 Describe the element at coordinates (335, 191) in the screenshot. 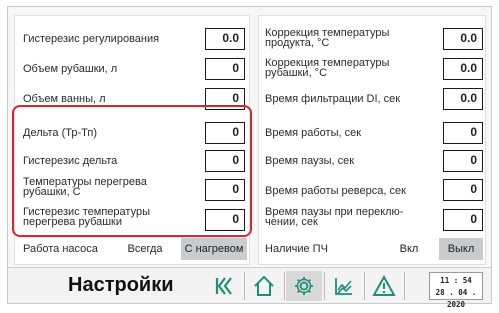

I see `param-label: Время работы реверса, сек` at that location.